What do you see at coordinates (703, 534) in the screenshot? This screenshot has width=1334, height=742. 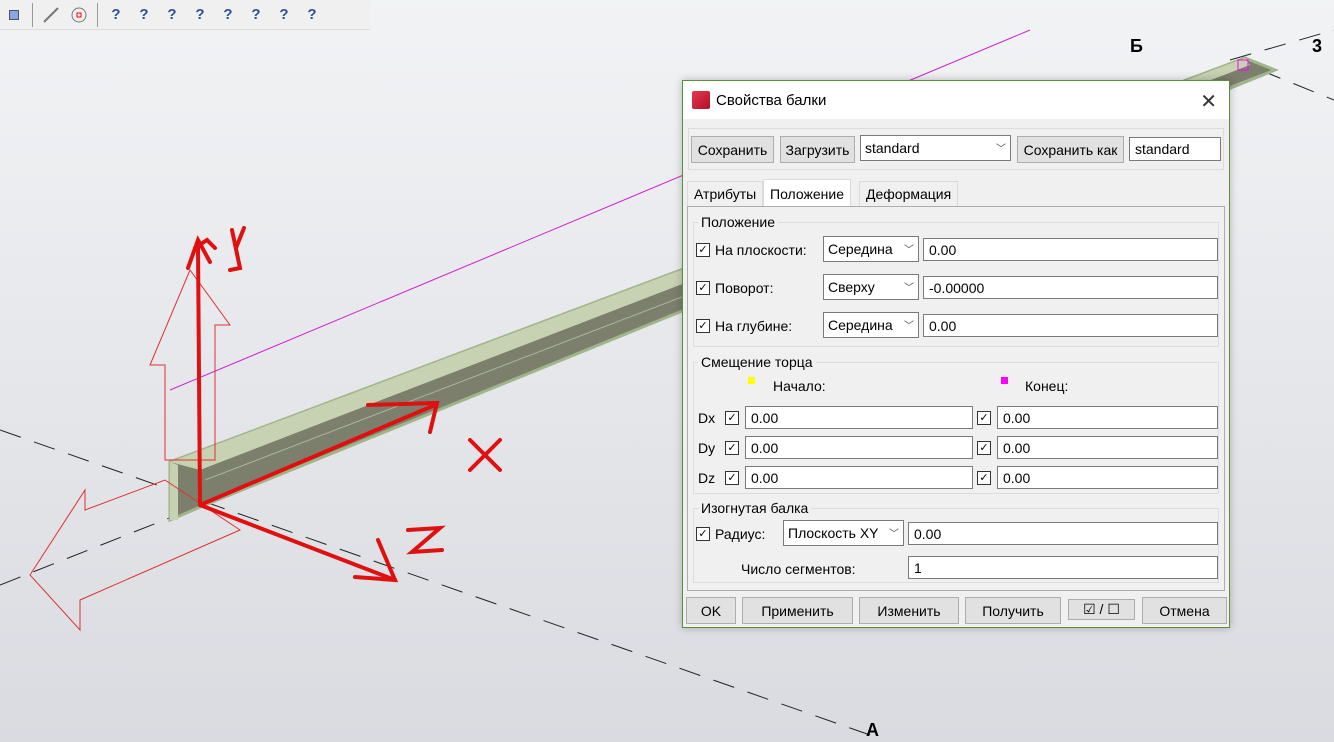 I see `radius-checkbox: ✓` at bounding box center [703, 534].